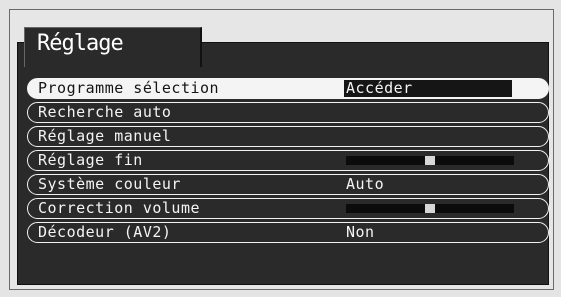 The height and width of the screenshot is (297, 561). What do you see at coordinates (90, 160) in the screenshot?
I see `menu-item-label: Réglage fin` at bounding box center [90, 160].